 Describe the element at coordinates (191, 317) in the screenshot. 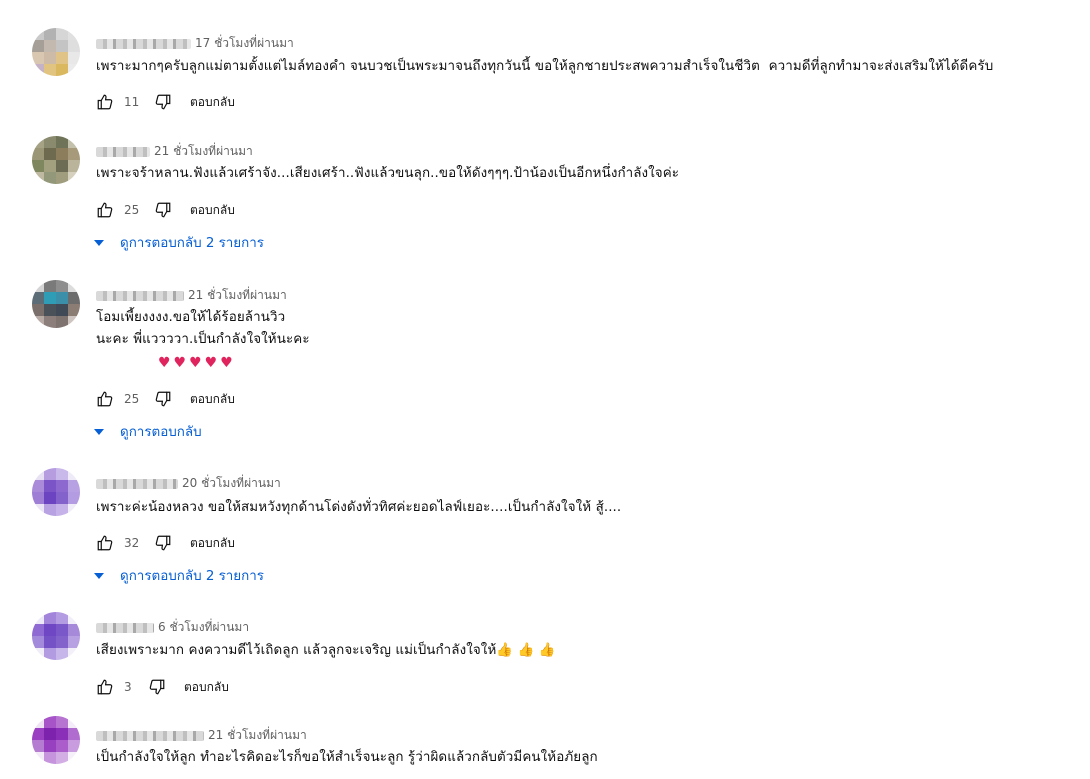

I see `comment-text-line-1: โอมเพี้ยงงงง.ขอให้ได้ร้อยล้านวิว` at that location.